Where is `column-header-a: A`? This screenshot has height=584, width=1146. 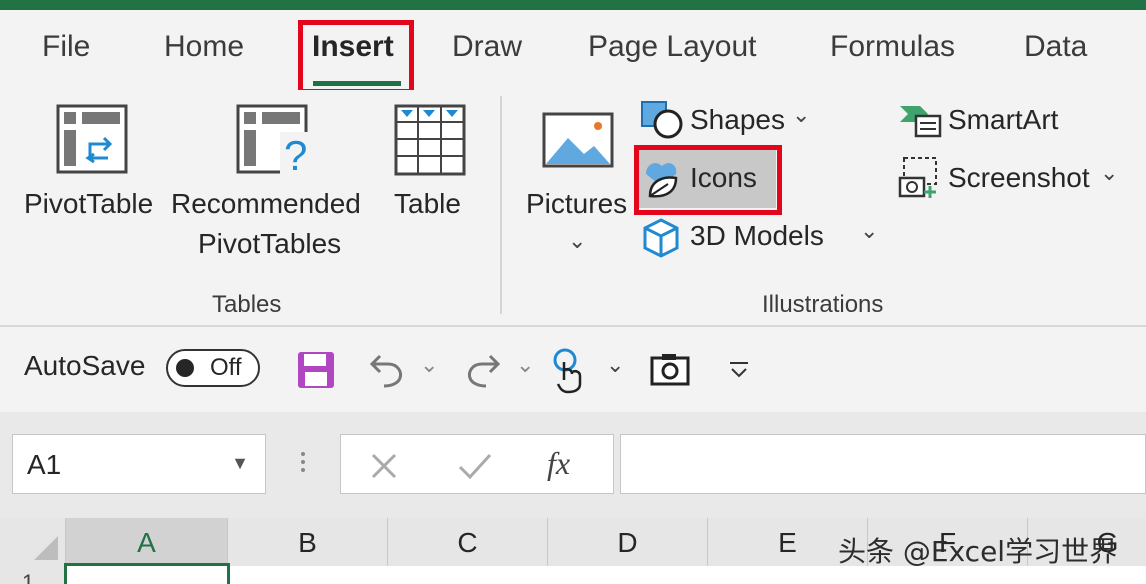 column-header-a: A is located at coordinates (147, 542).